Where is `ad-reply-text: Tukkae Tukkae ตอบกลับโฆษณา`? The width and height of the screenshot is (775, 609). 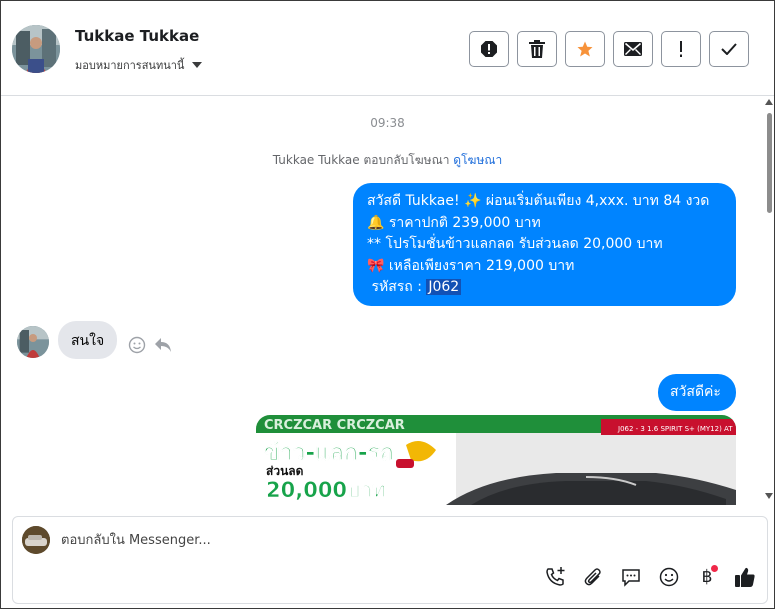
ad-reply-text: Tukkae Tukkae ตอบกลับโฆษณา is located at coordinates (361, 160).